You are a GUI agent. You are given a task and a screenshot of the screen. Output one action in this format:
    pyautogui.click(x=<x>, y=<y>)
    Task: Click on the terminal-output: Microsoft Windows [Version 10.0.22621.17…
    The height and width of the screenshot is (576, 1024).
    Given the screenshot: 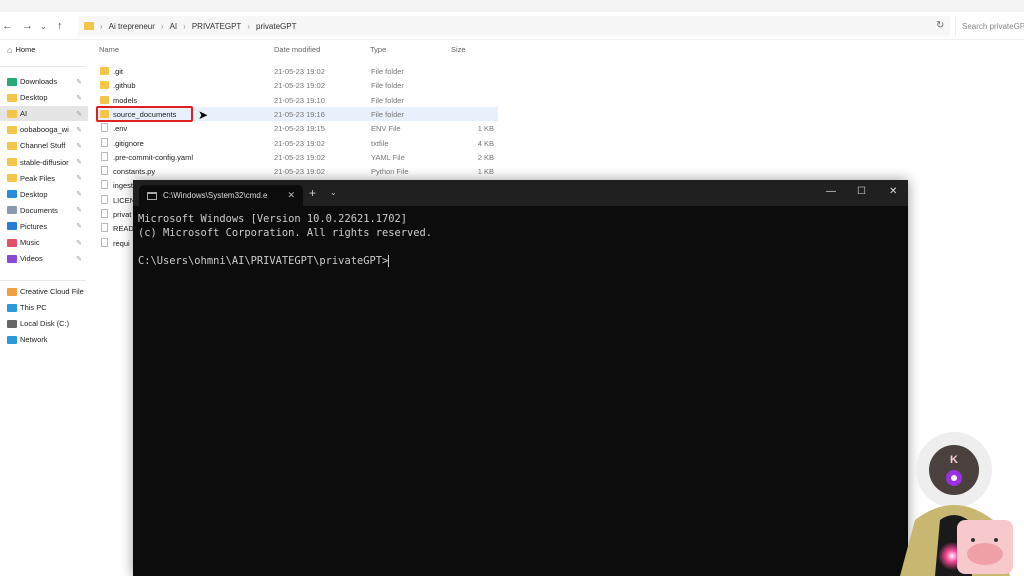 What is the action you would take?
    pyautogui.click(x=285, y=240)
    